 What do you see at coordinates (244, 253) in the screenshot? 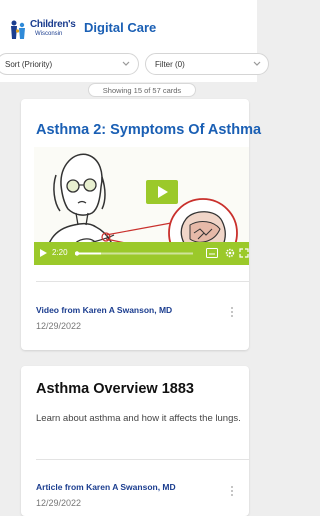
I see `fullscreen-icon` at bounding box center [244, 253].